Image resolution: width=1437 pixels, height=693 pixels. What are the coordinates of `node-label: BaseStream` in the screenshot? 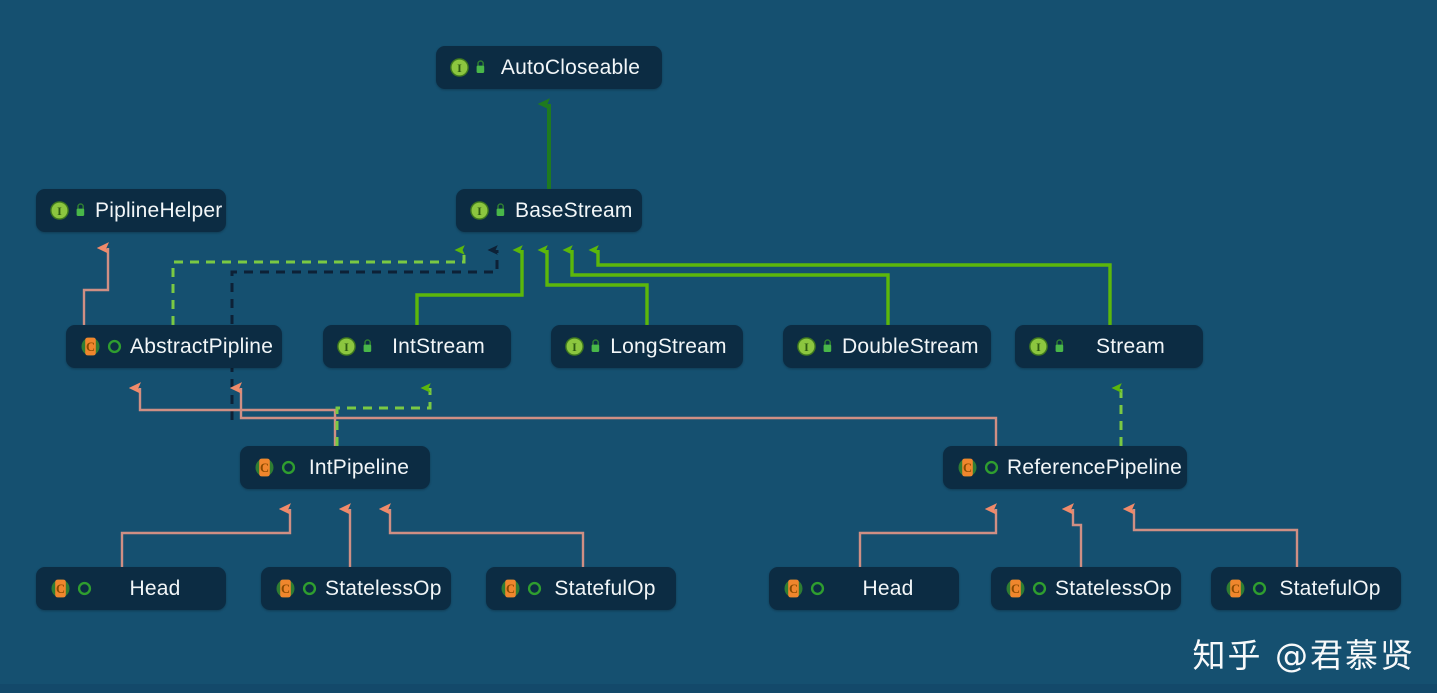 It's located at (574, 210).